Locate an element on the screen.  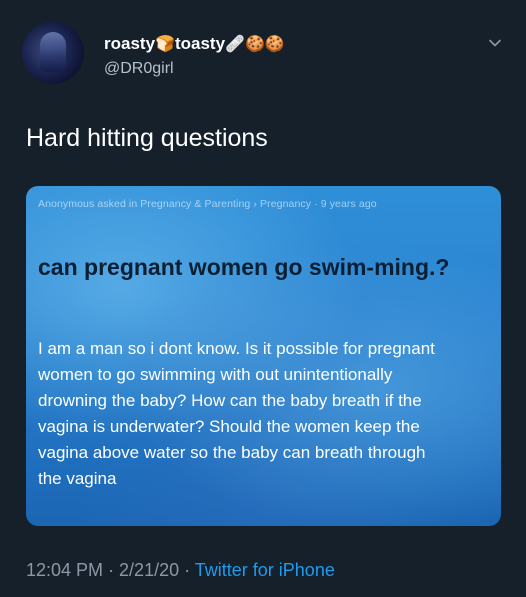
timestamp-text: 12:04 PM · 2/21/20 · is located at coordinates (108, 570).